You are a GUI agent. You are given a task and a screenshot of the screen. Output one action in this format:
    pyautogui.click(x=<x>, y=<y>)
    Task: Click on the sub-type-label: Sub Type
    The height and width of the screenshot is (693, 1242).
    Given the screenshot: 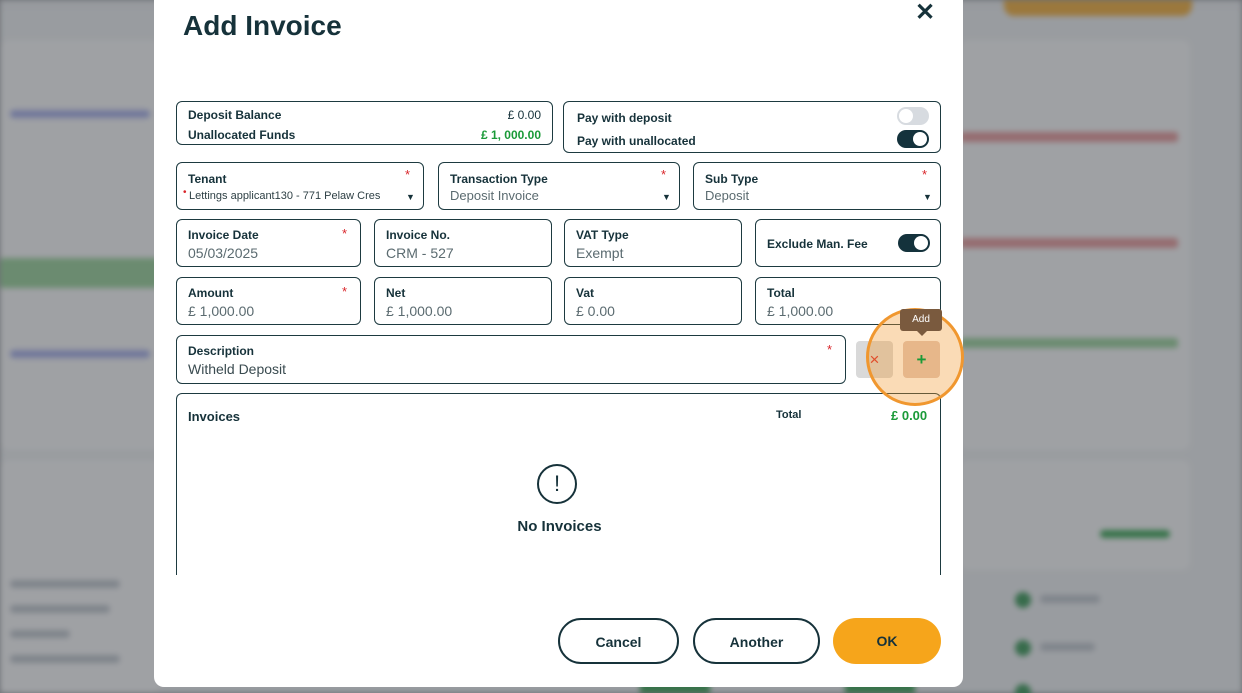 What is the action you would take?
    pyautogui.click(x=732, y=179)
    